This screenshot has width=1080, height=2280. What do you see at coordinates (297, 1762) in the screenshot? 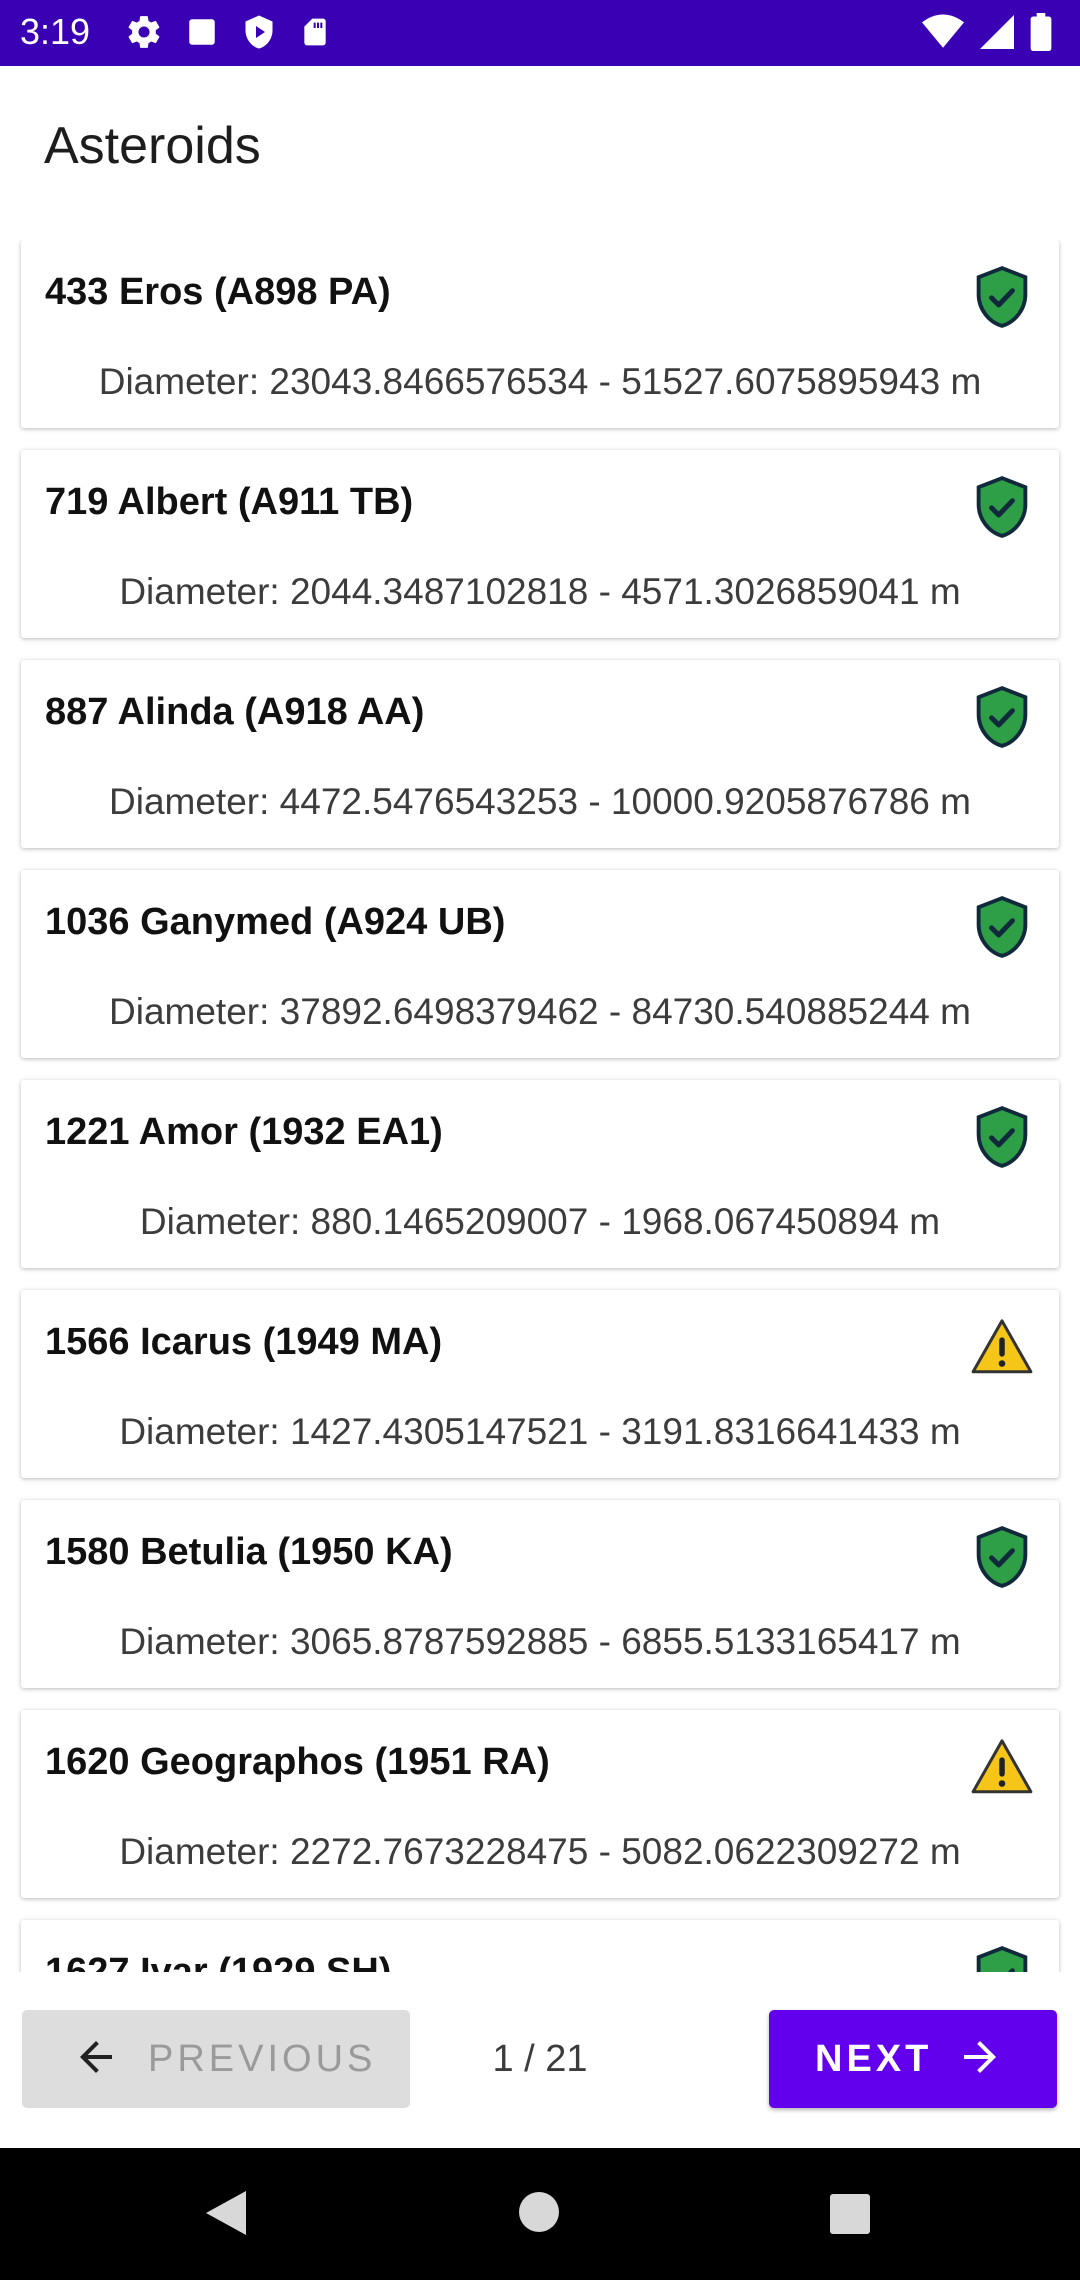
I see `asteroid-name: 1620 Geographos (1951 RA)` at bounding box center [297, 1762].